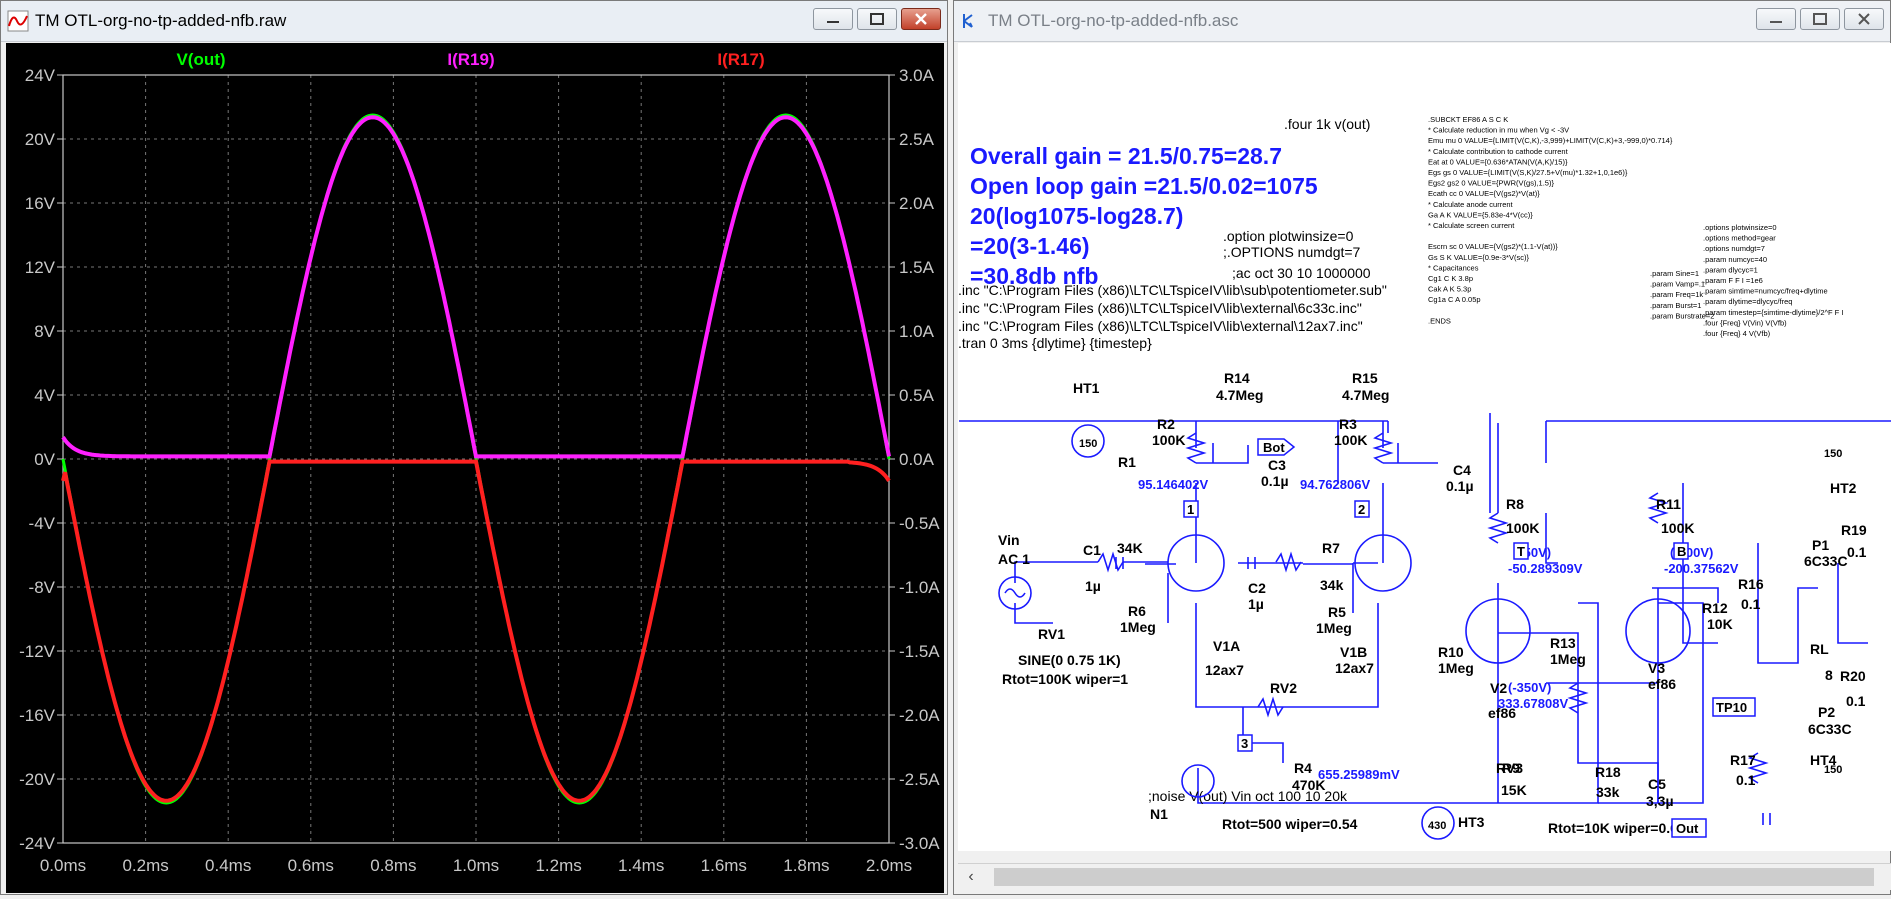 Image resolution: width=1891 pixels, height=899 pixels. Describe the element at coordinates (1480, 214) in the screenshot. I see `subckt-line: Ga A K VALUE={5.83e-4*V(cc)}` at that location.